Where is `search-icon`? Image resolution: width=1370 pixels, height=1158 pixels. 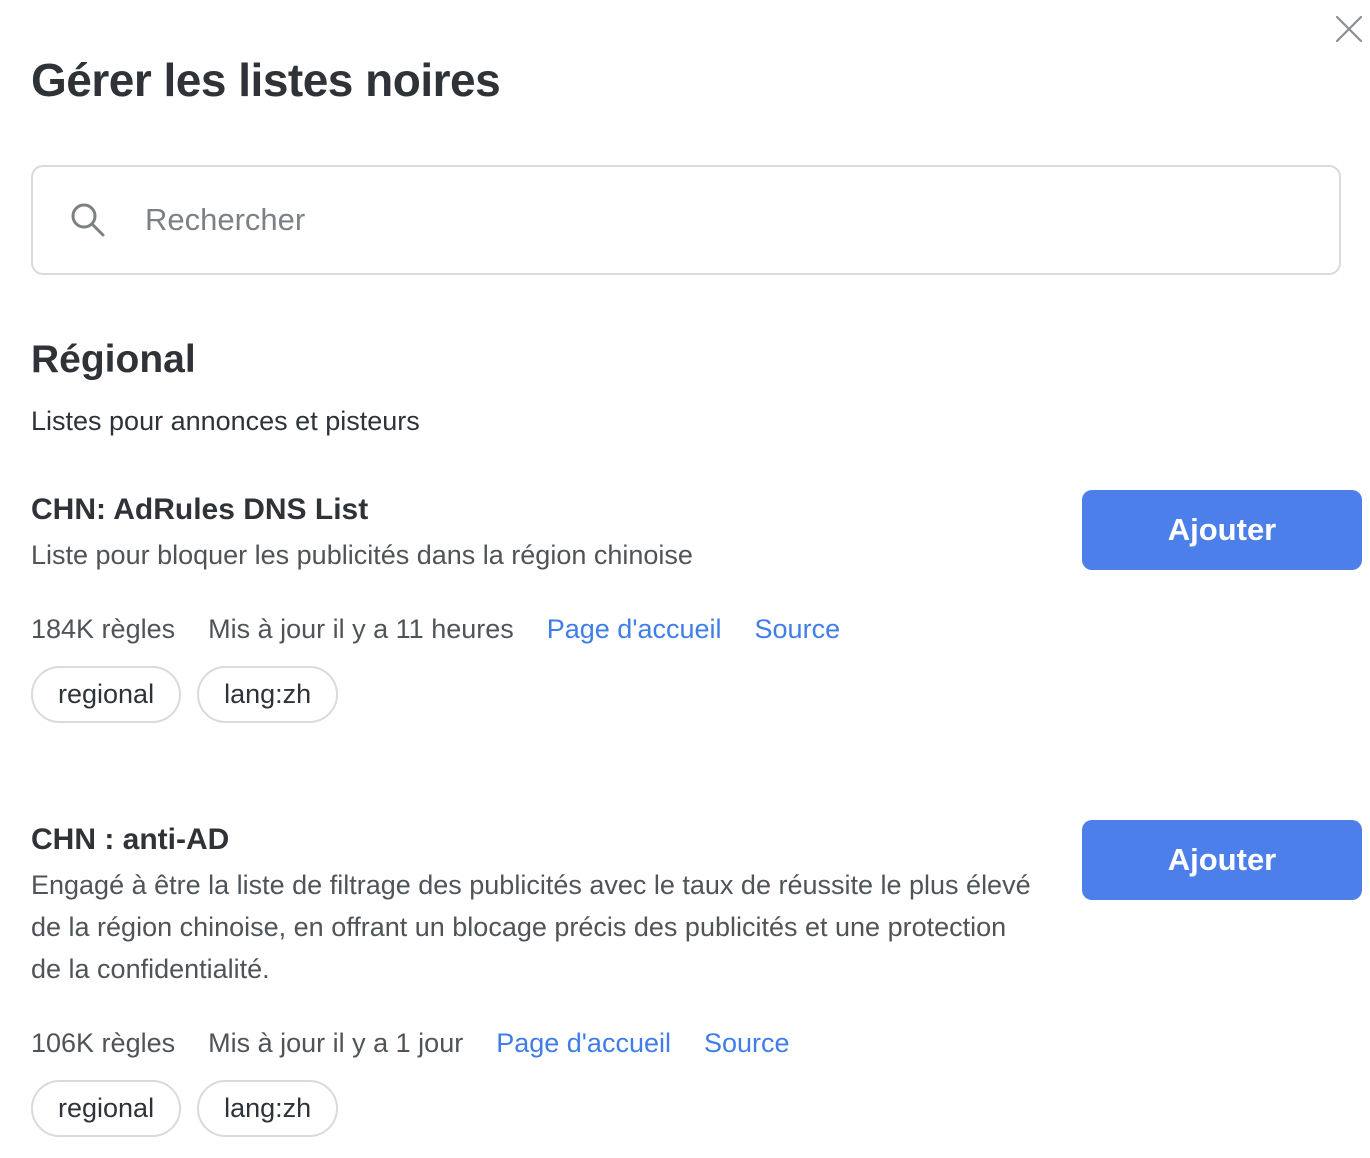
search-icon is located at coordinates (88, 220).